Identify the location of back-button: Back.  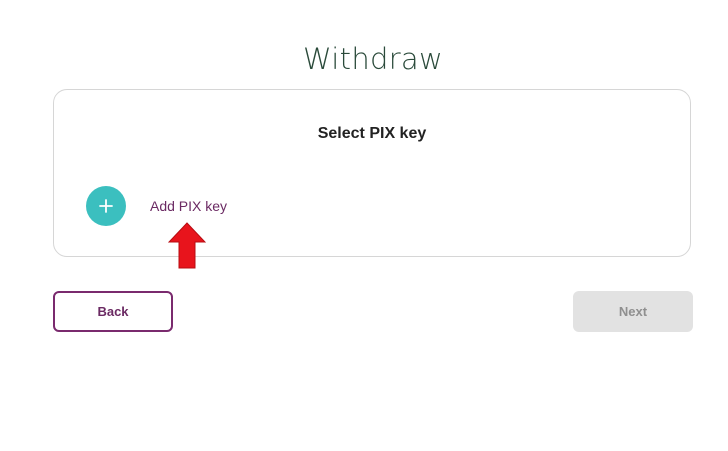
(113, 311).